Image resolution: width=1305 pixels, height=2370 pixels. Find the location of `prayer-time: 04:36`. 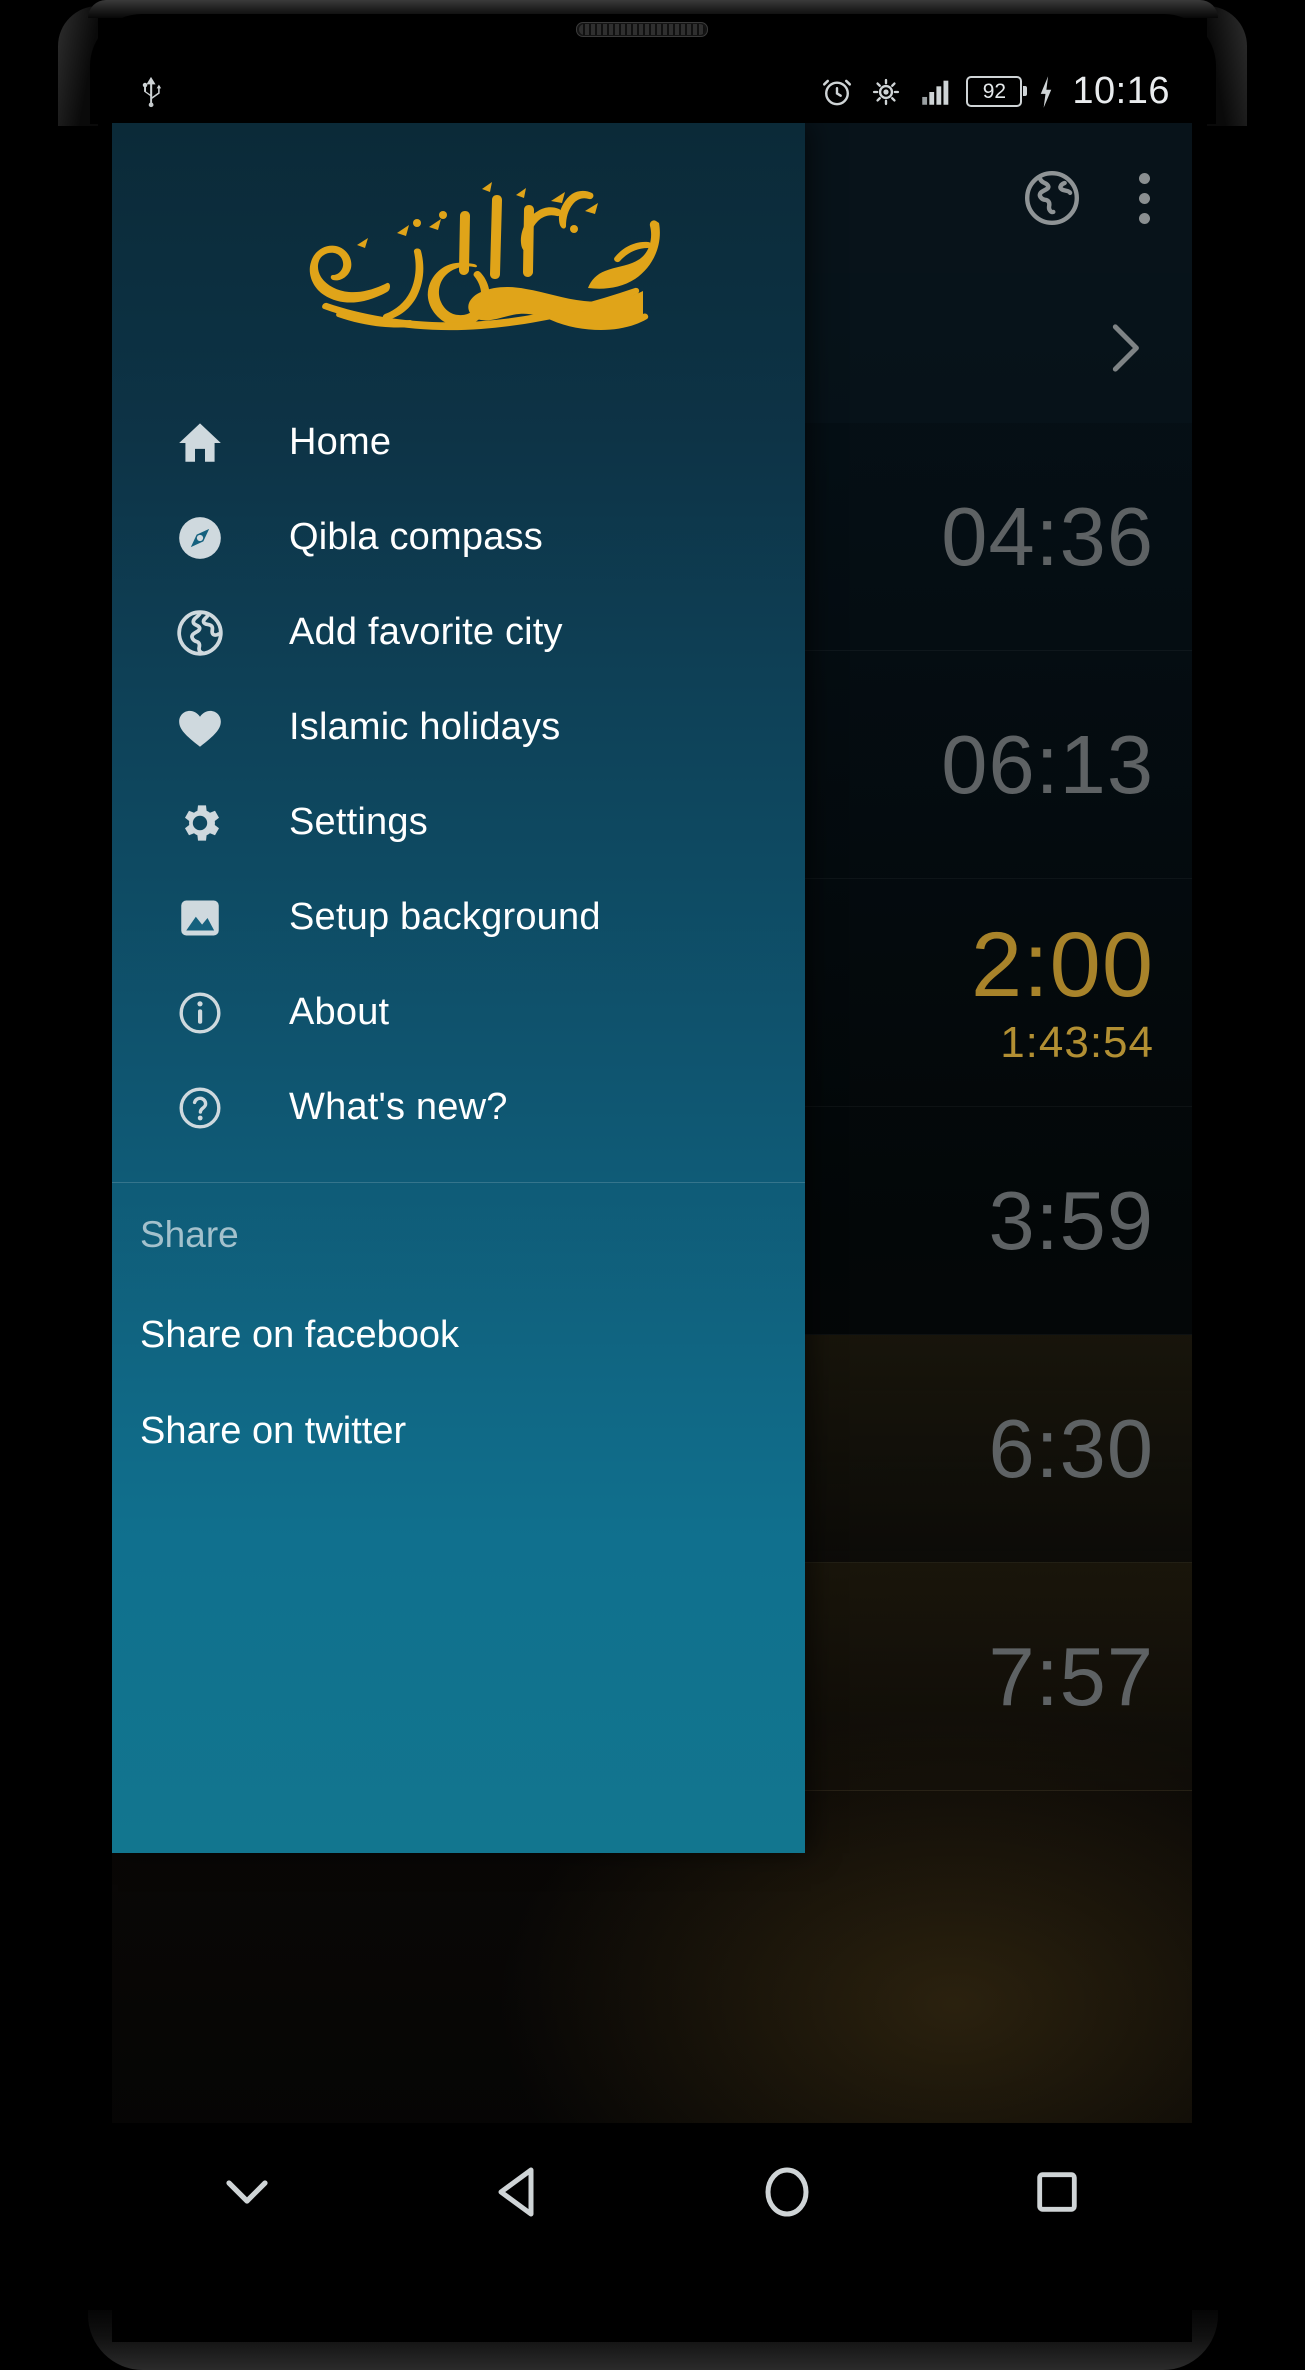

prayer-time: 04:36 is located at coordinates (1047, 536).